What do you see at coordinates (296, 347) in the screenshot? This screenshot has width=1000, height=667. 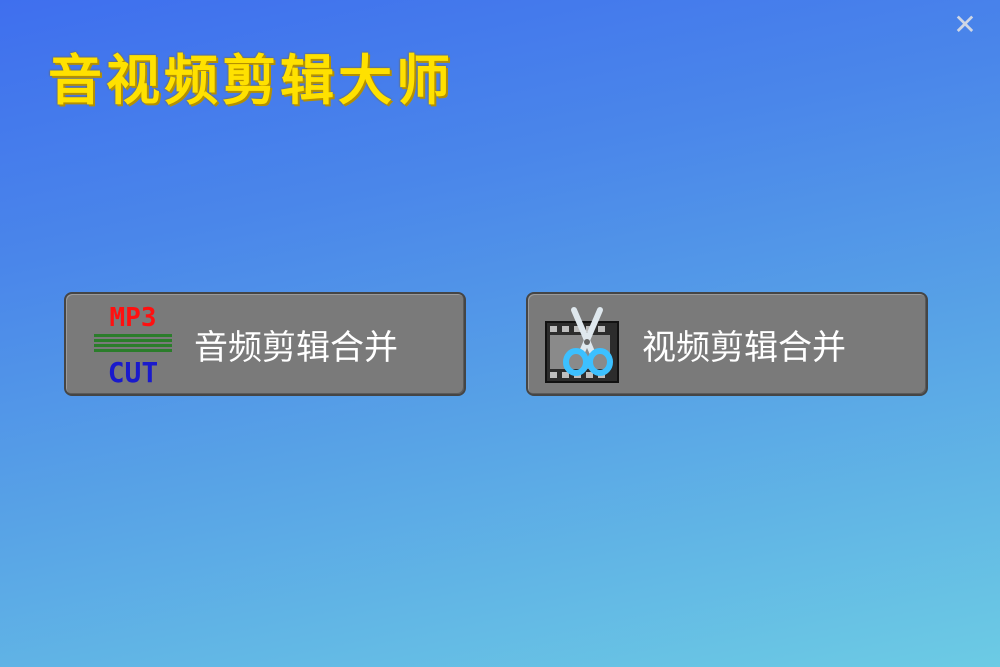 I see `audio-button-label: 音频剪辑合并` at bounding box center [296, 347].